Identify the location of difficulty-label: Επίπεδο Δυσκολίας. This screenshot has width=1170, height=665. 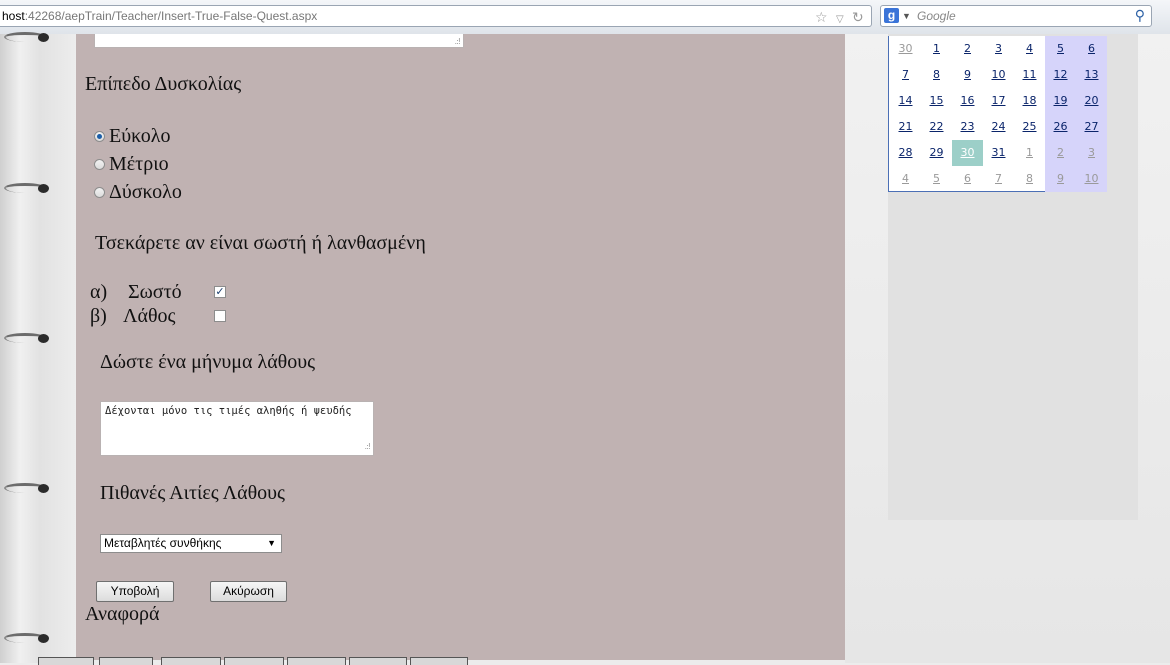
(163, 84).